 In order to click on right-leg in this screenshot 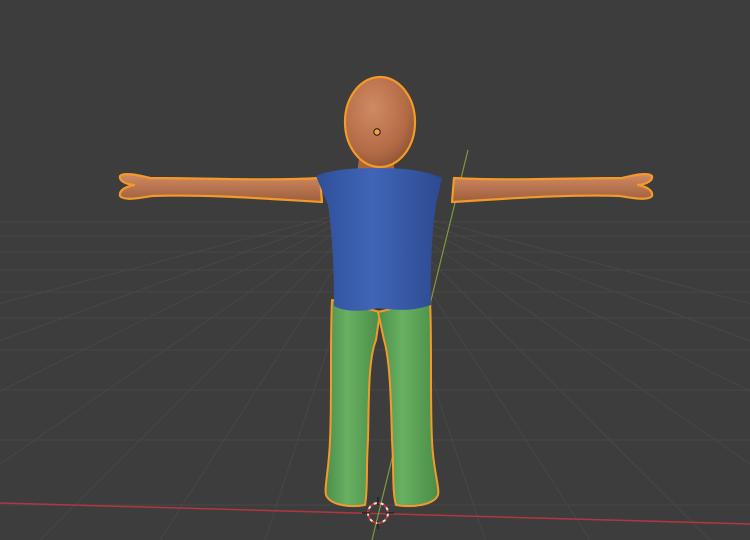, I will do `click(408, 403)`.